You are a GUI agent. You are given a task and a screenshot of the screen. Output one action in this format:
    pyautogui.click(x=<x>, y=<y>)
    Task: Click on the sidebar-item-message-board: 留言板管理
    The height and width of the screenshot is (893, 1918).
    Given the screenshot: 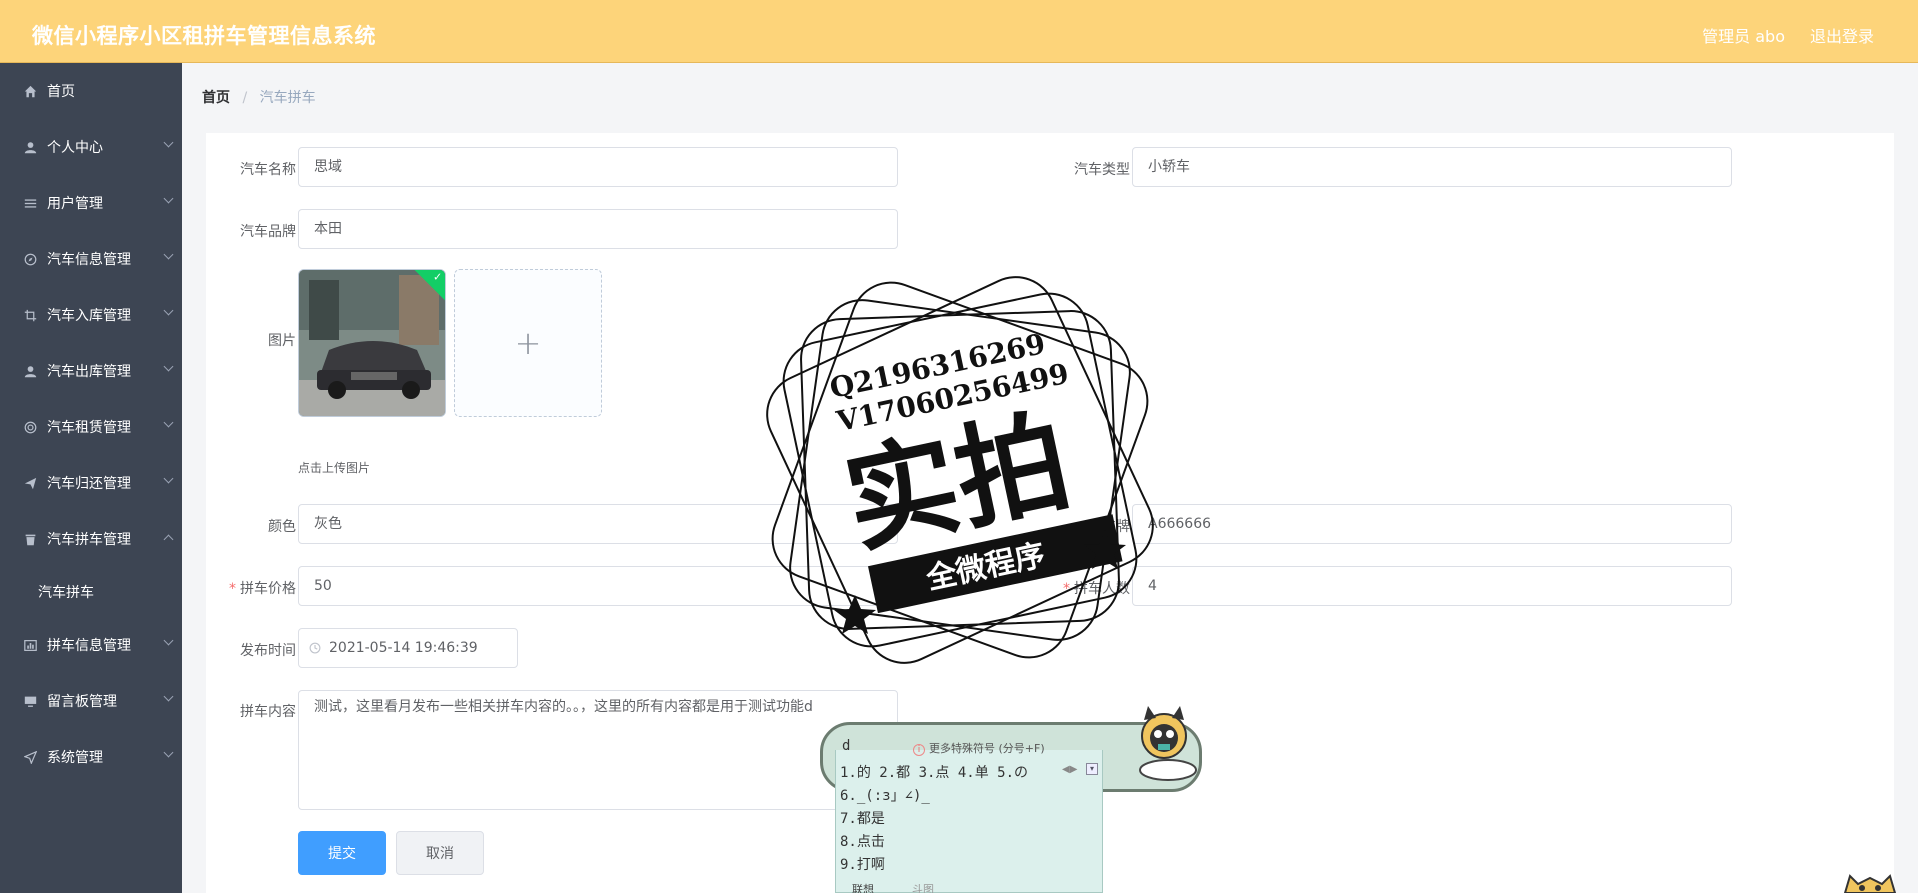 What is the action you would take?
    pyautogui.click(x=91, y=701)
    